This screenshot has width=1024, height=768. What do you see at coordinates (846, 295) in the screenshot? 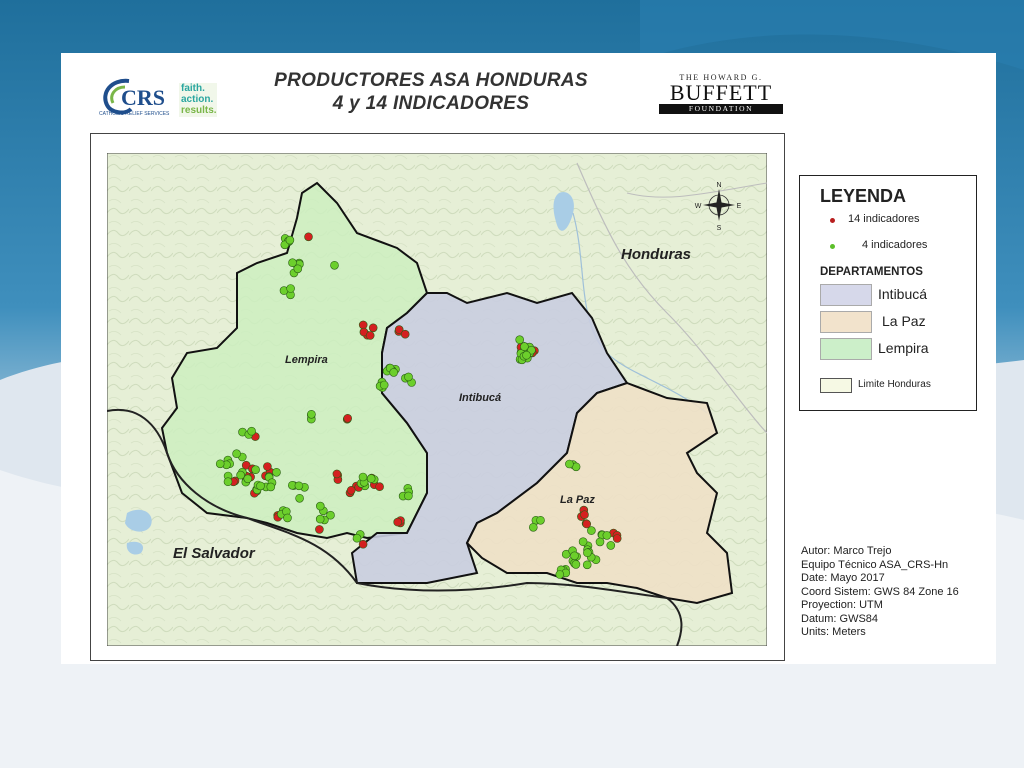
I see `legend-swatch-intibuca` at bounding box center [846, 295].